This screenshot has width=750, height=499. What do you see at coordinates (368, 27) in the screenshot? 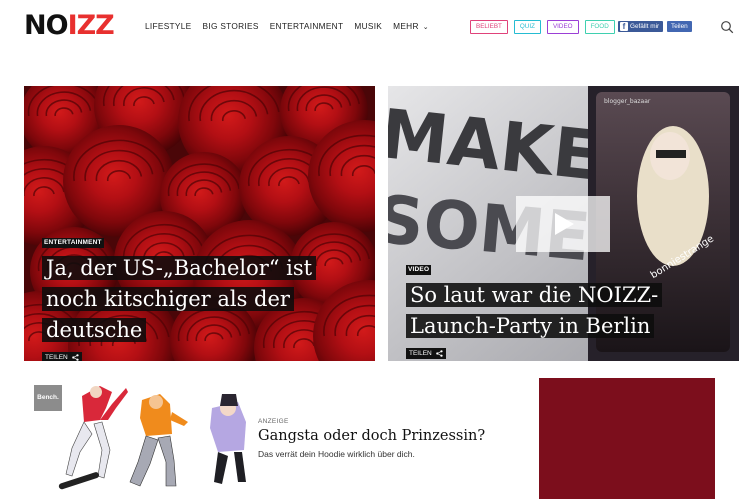
I see `nav-item-musik: MUSIK` at bounding box center [368, 27].